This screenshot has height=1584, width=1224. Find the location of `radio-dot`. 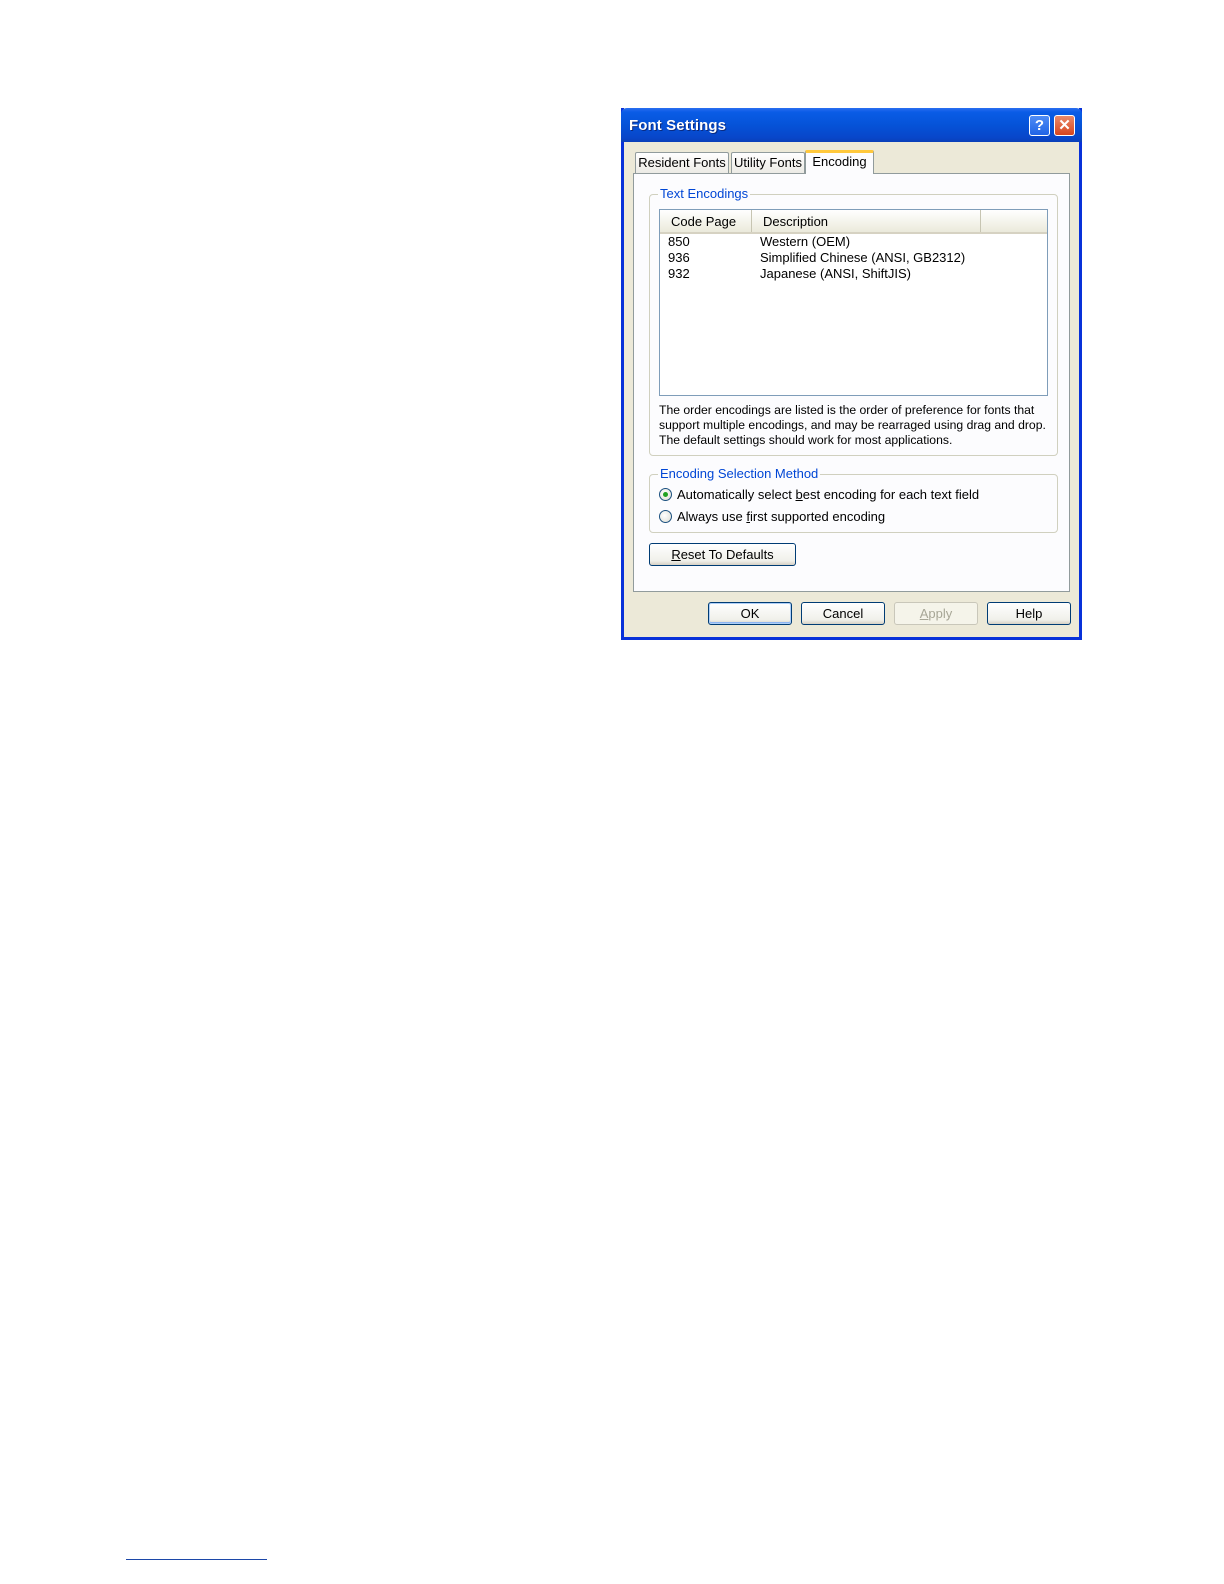

radio-dot is located at coordinates (665, 494).